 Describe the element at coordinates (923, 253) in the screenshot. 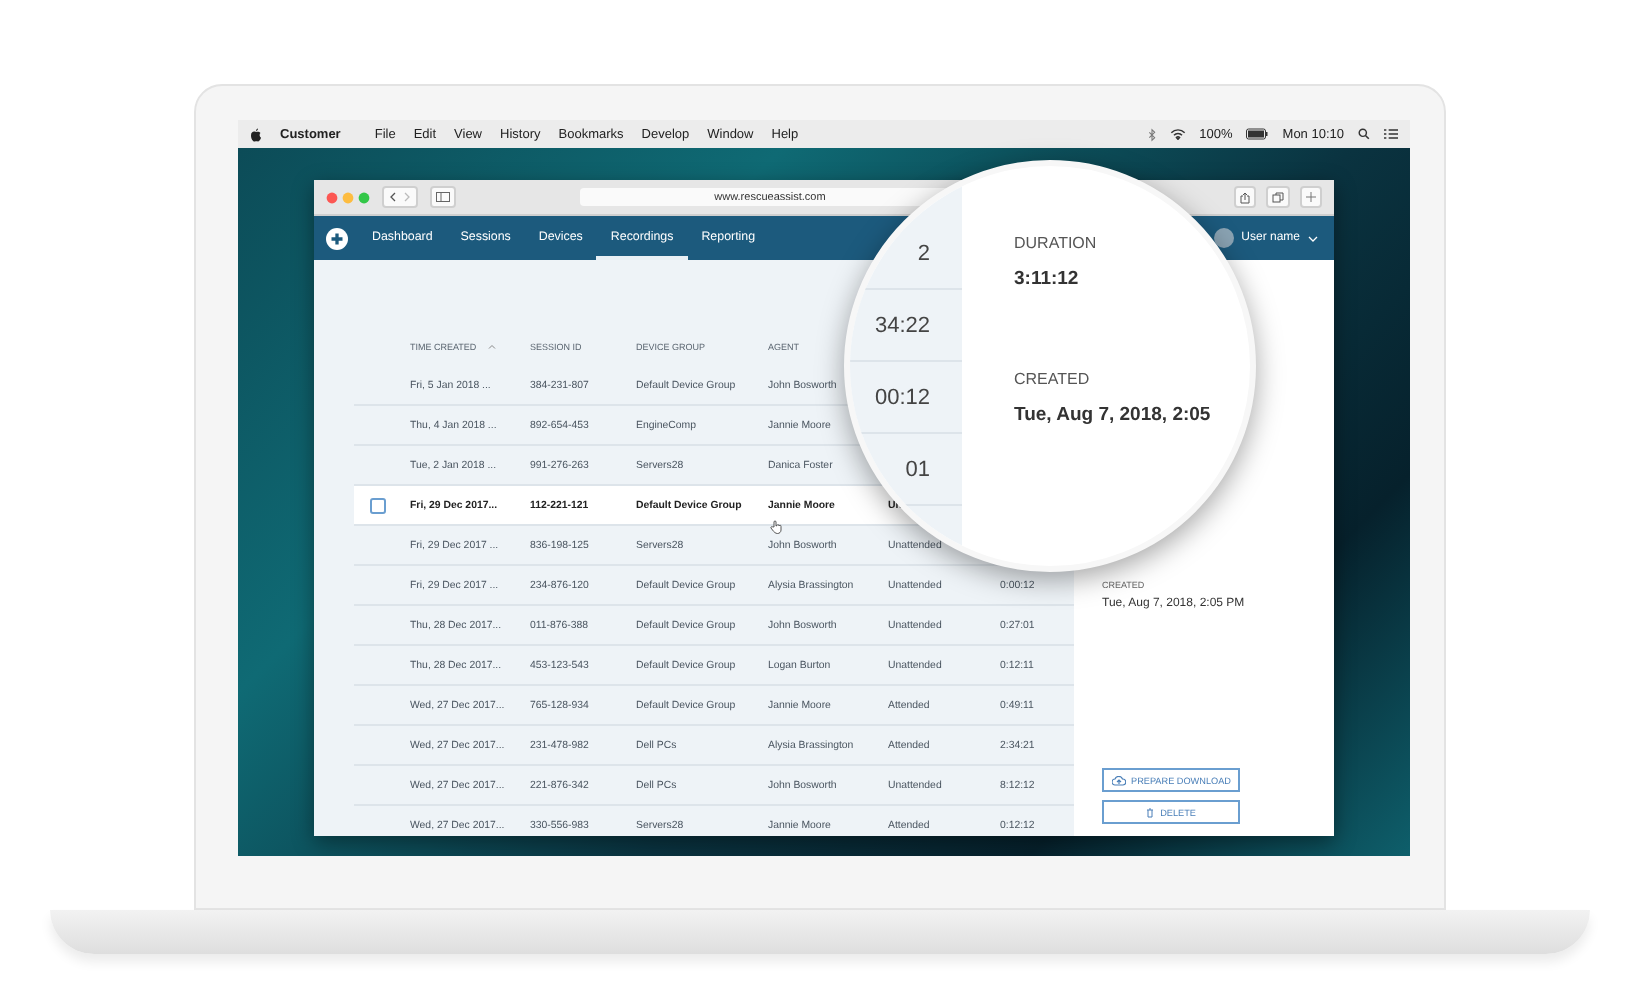

I see `magnified-text: 2` at that location.